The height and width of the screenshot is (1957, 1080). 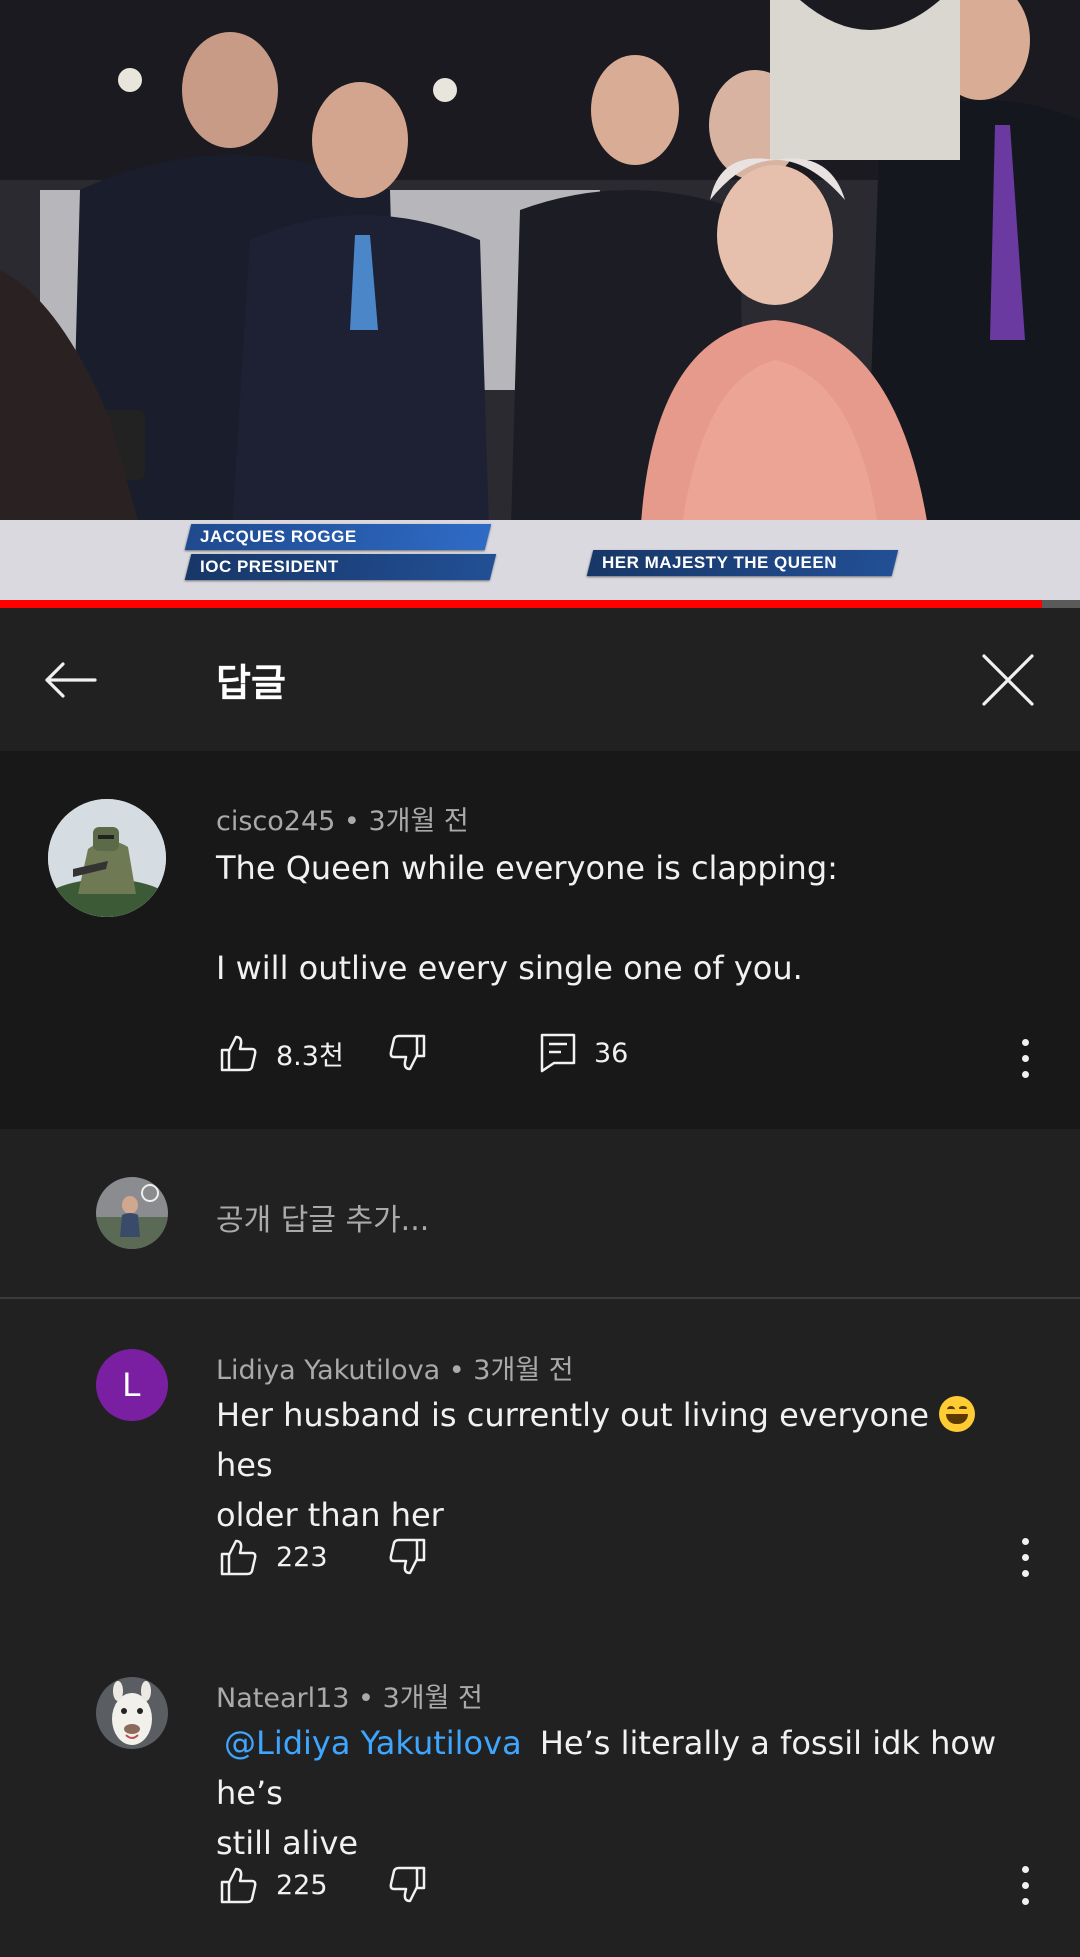 I want to click on comment-meta: Lidiya Yakutilova • 3개월 전, so click(x=395, y=1367).